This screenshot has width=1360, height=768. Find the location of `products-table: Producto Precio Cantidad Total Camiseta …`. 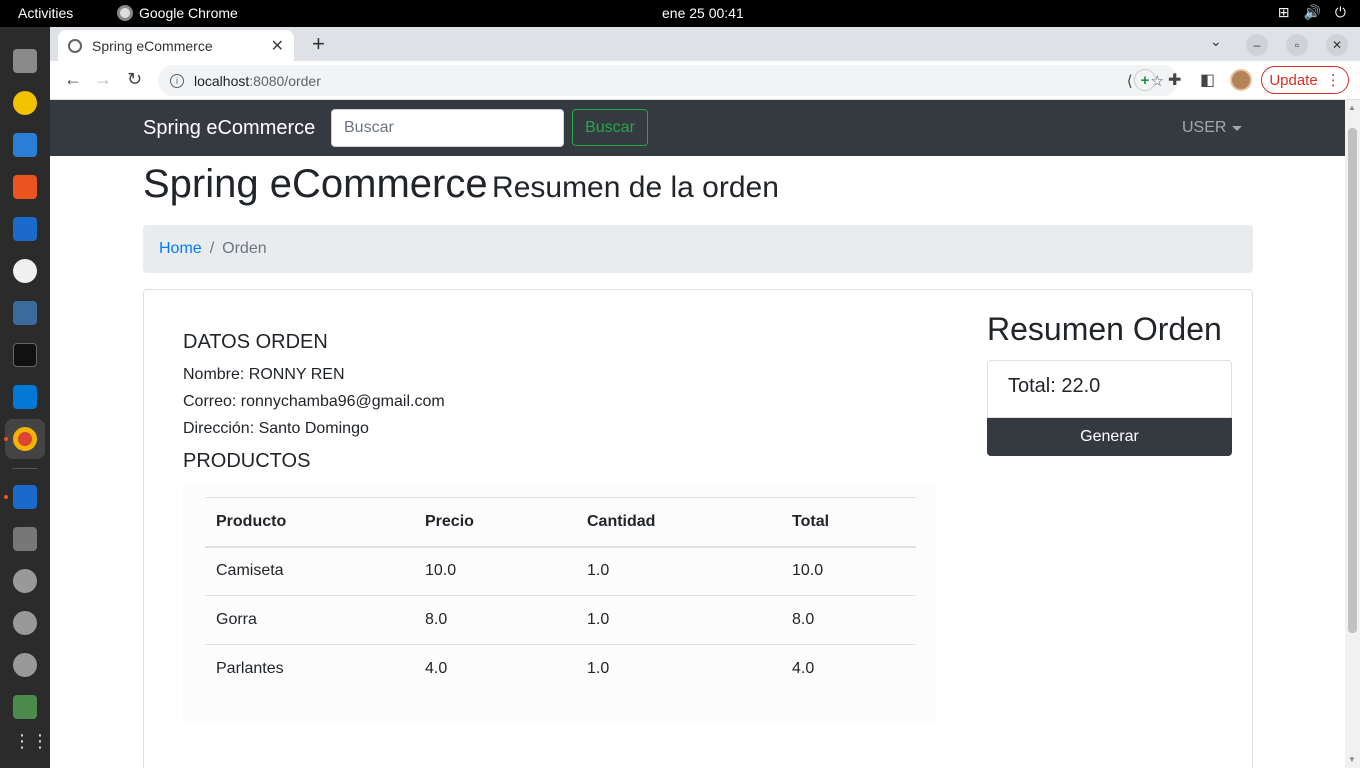

products-table: Producto Precio Cantidad Total Camiseta … is located at coordinates (560, 595).